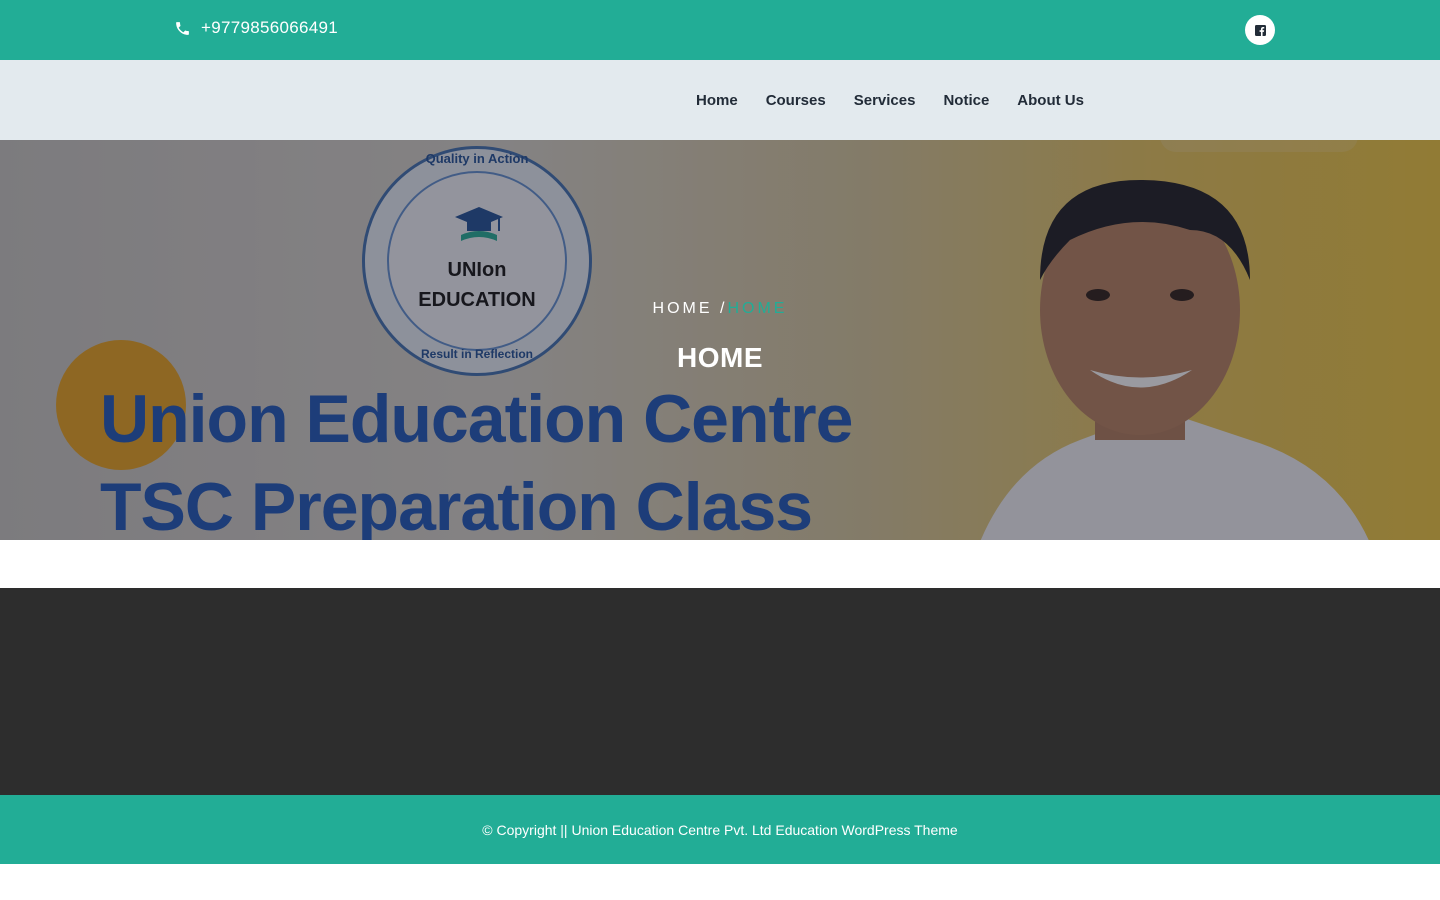  What do you see at coordinates (683, 308) in the screenshot?
I see `breadcrumb-home-link: HOME` at bounding box center [683, 308].